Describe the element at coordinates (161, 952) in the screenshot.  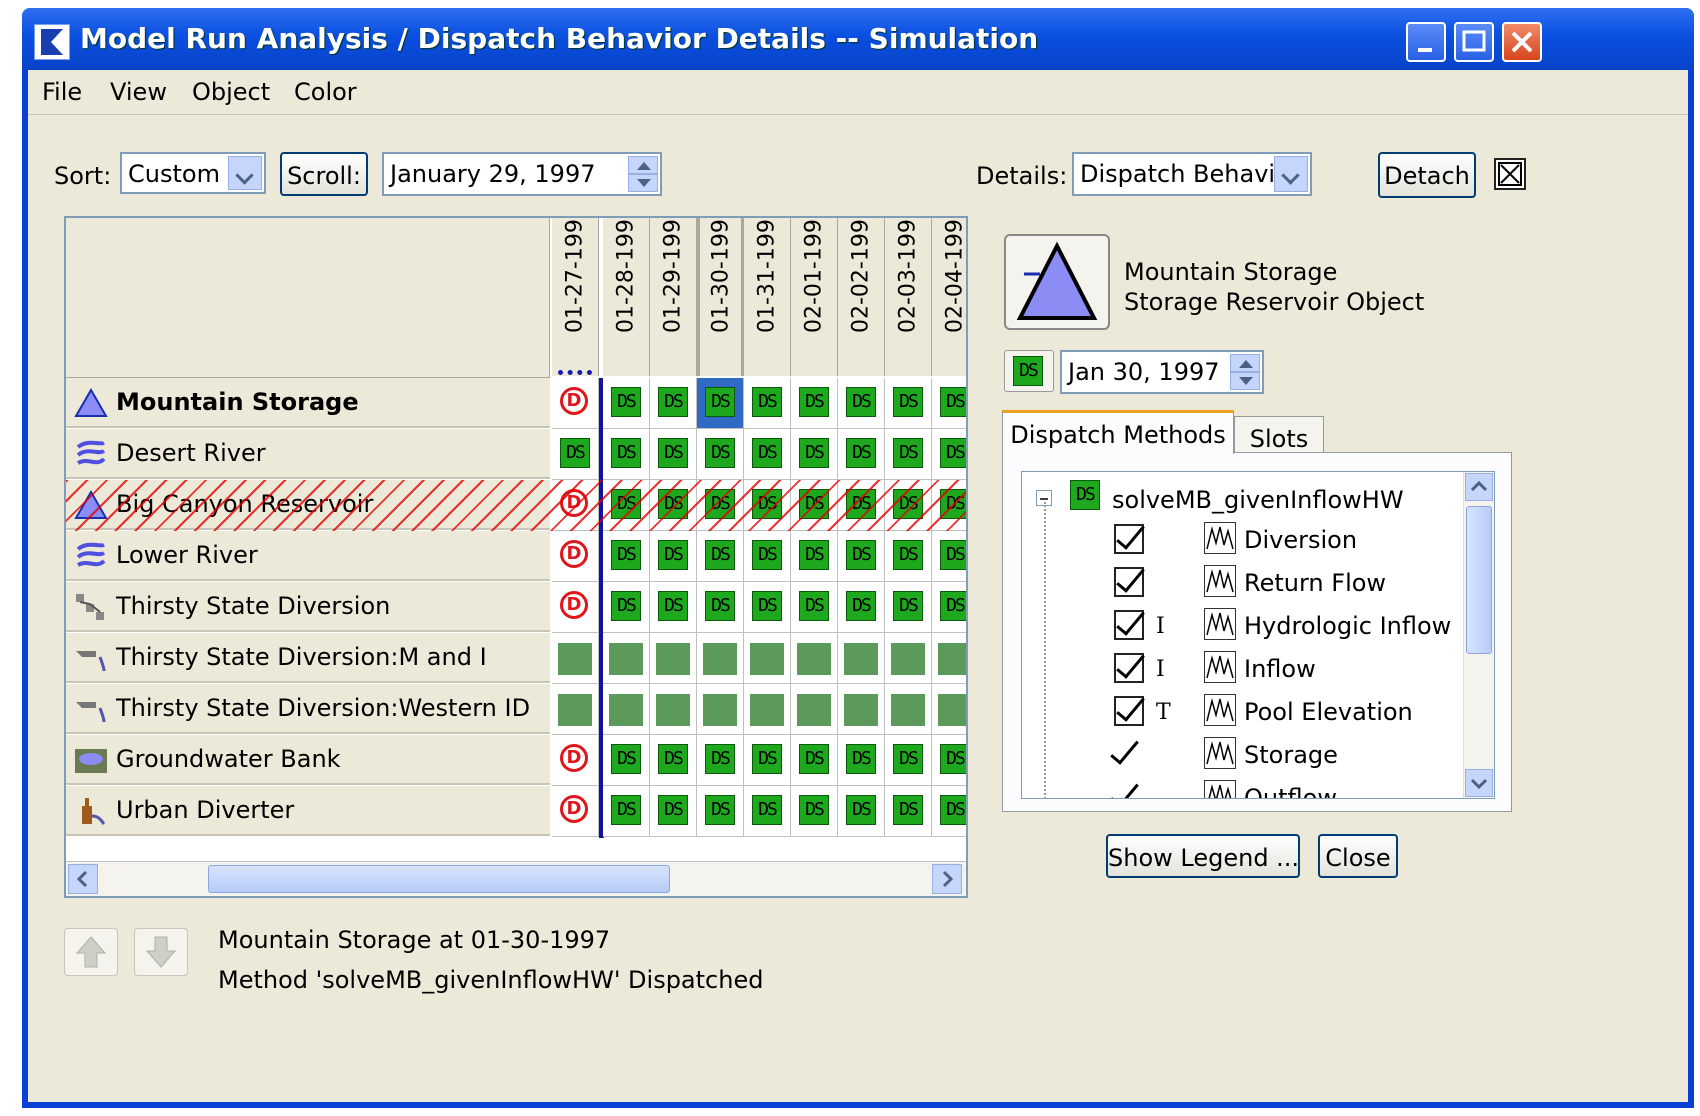
I see `down-arrow-icon` at that location.